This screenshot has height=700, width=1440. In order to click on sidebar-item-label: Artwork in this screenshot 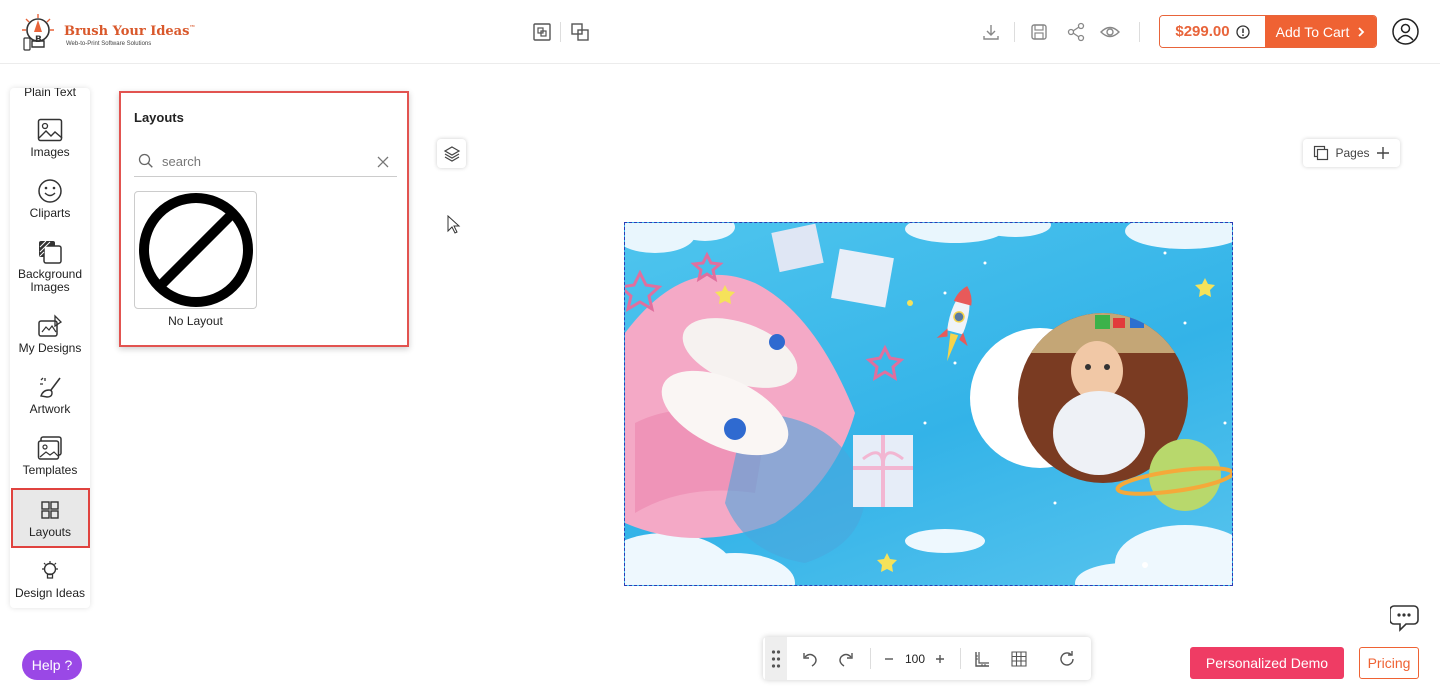, I will do `click(50, 409)`.